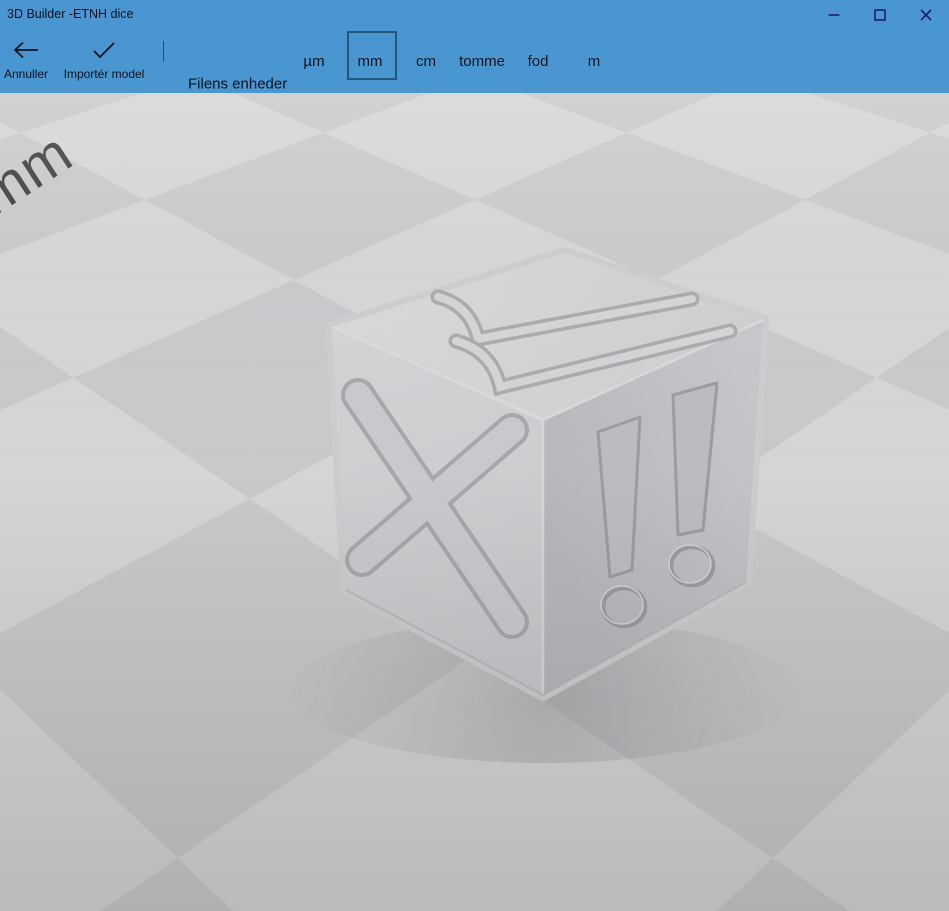 This screenshot has height=911, width=949. I want to click on maximize-button, so click(880, 15).